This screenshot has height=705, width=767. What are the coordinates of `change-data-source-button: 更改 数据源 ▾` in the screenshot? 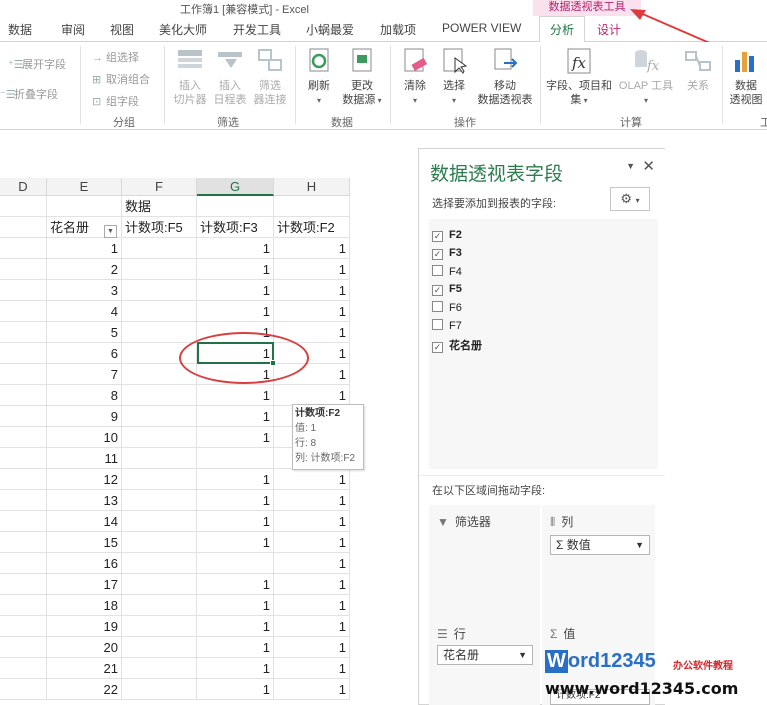 It's located at (362, 77).